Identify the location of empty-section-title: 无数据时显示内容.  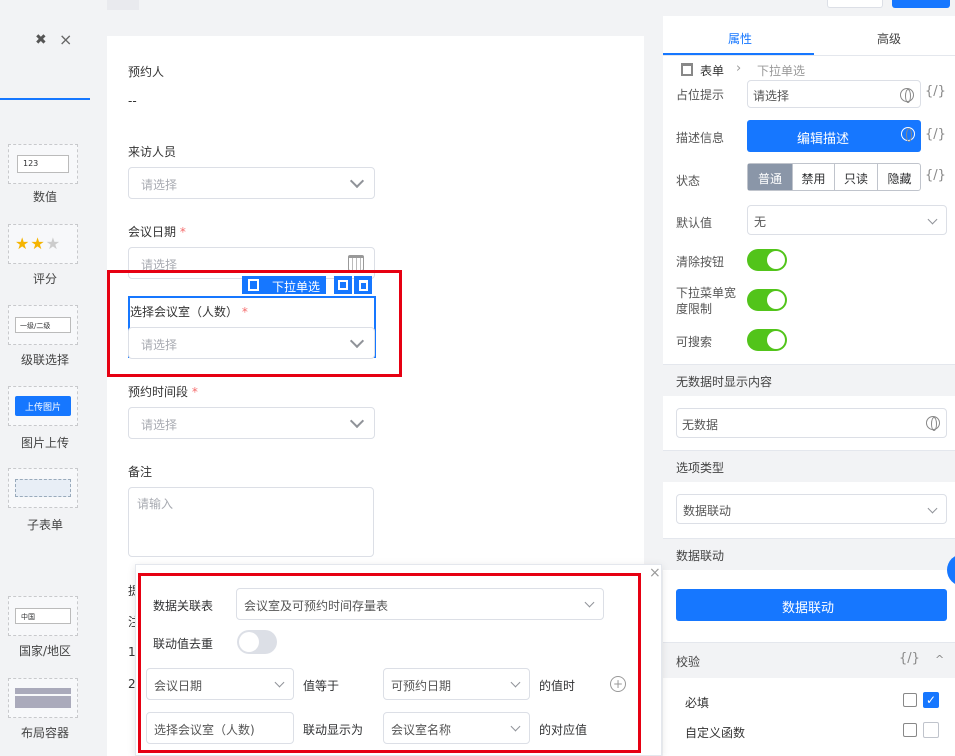
(724, 382).